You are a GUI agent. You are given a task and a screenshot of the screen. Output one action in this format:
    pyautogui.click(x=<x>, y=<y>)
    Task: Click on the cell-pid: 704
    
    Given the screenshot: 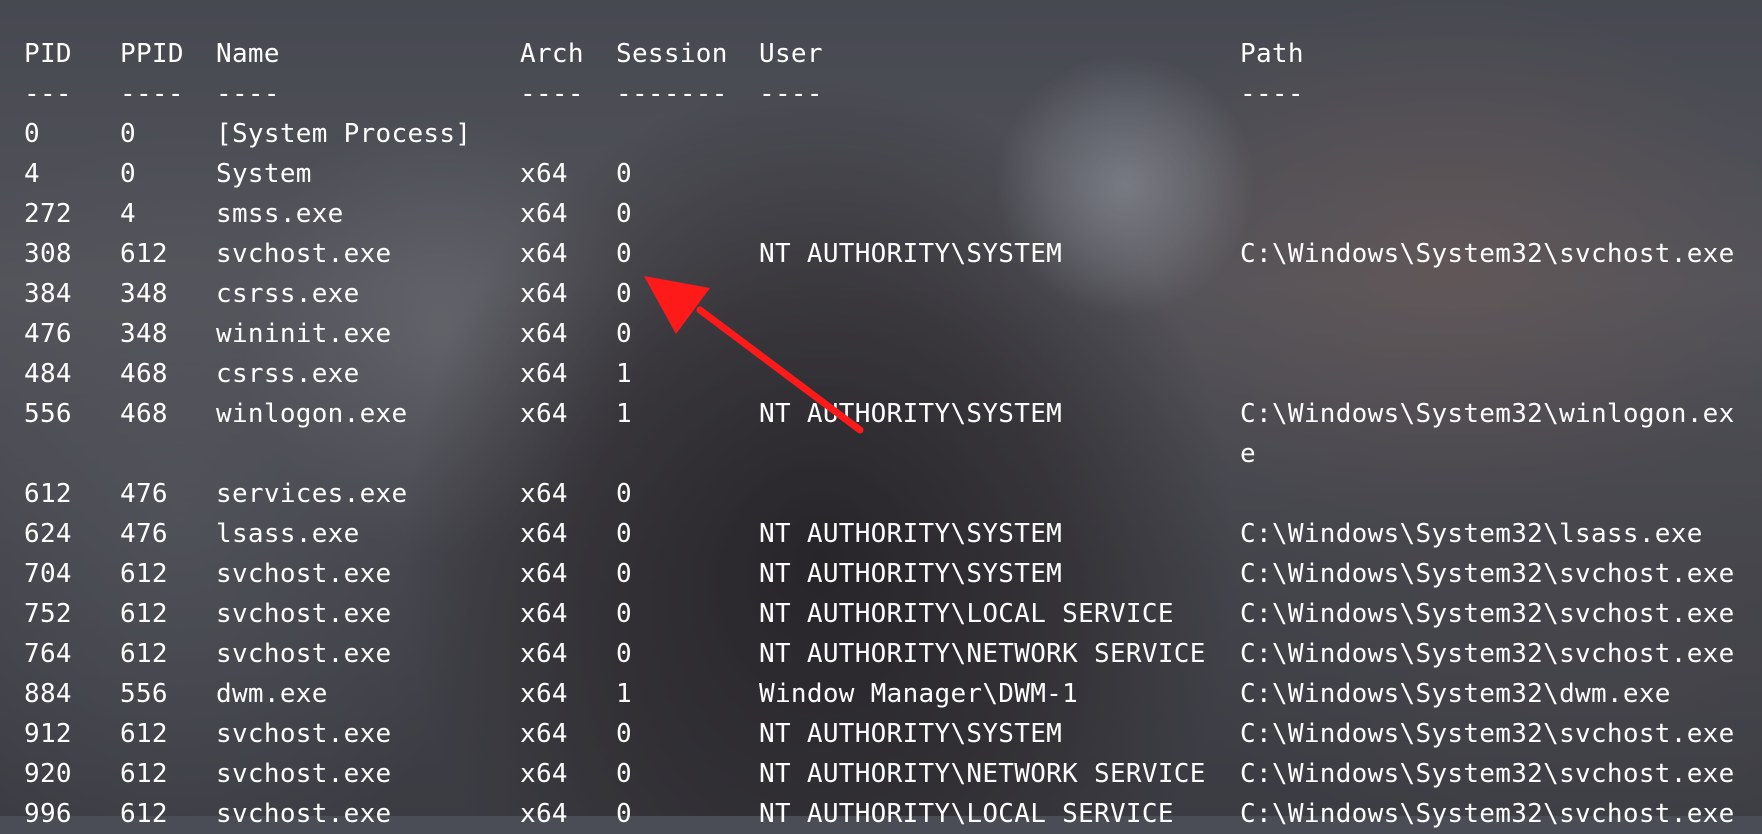 What is the action you would take?
    pyautogui.click(x=48, y=574)
    